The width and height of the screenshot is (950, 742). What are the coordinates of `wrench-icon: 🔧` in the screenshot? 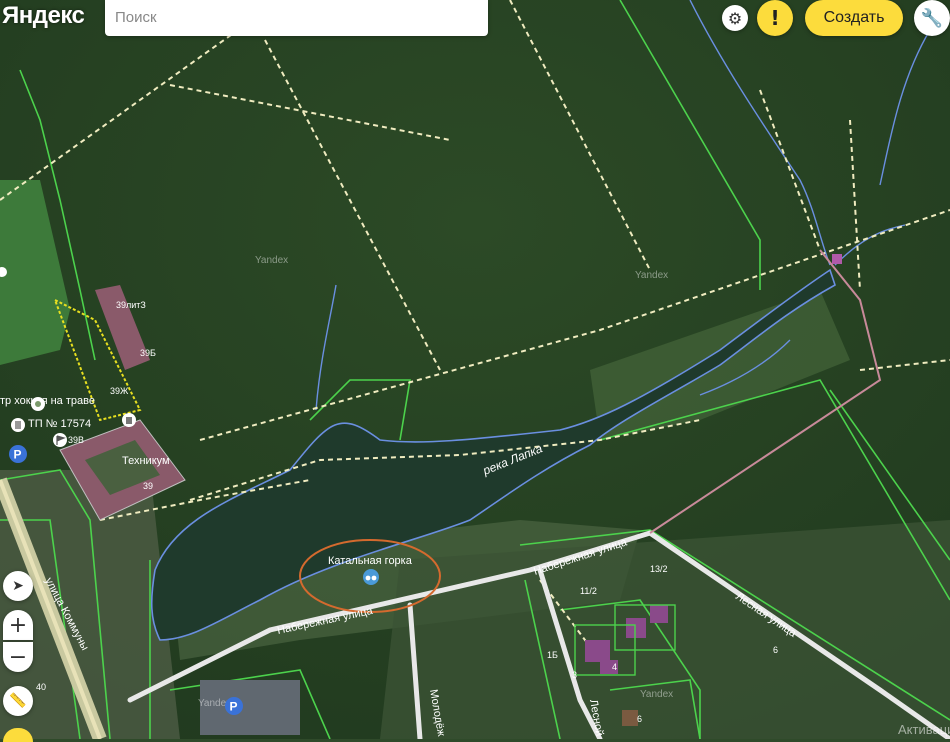 It's located at (932, 18).